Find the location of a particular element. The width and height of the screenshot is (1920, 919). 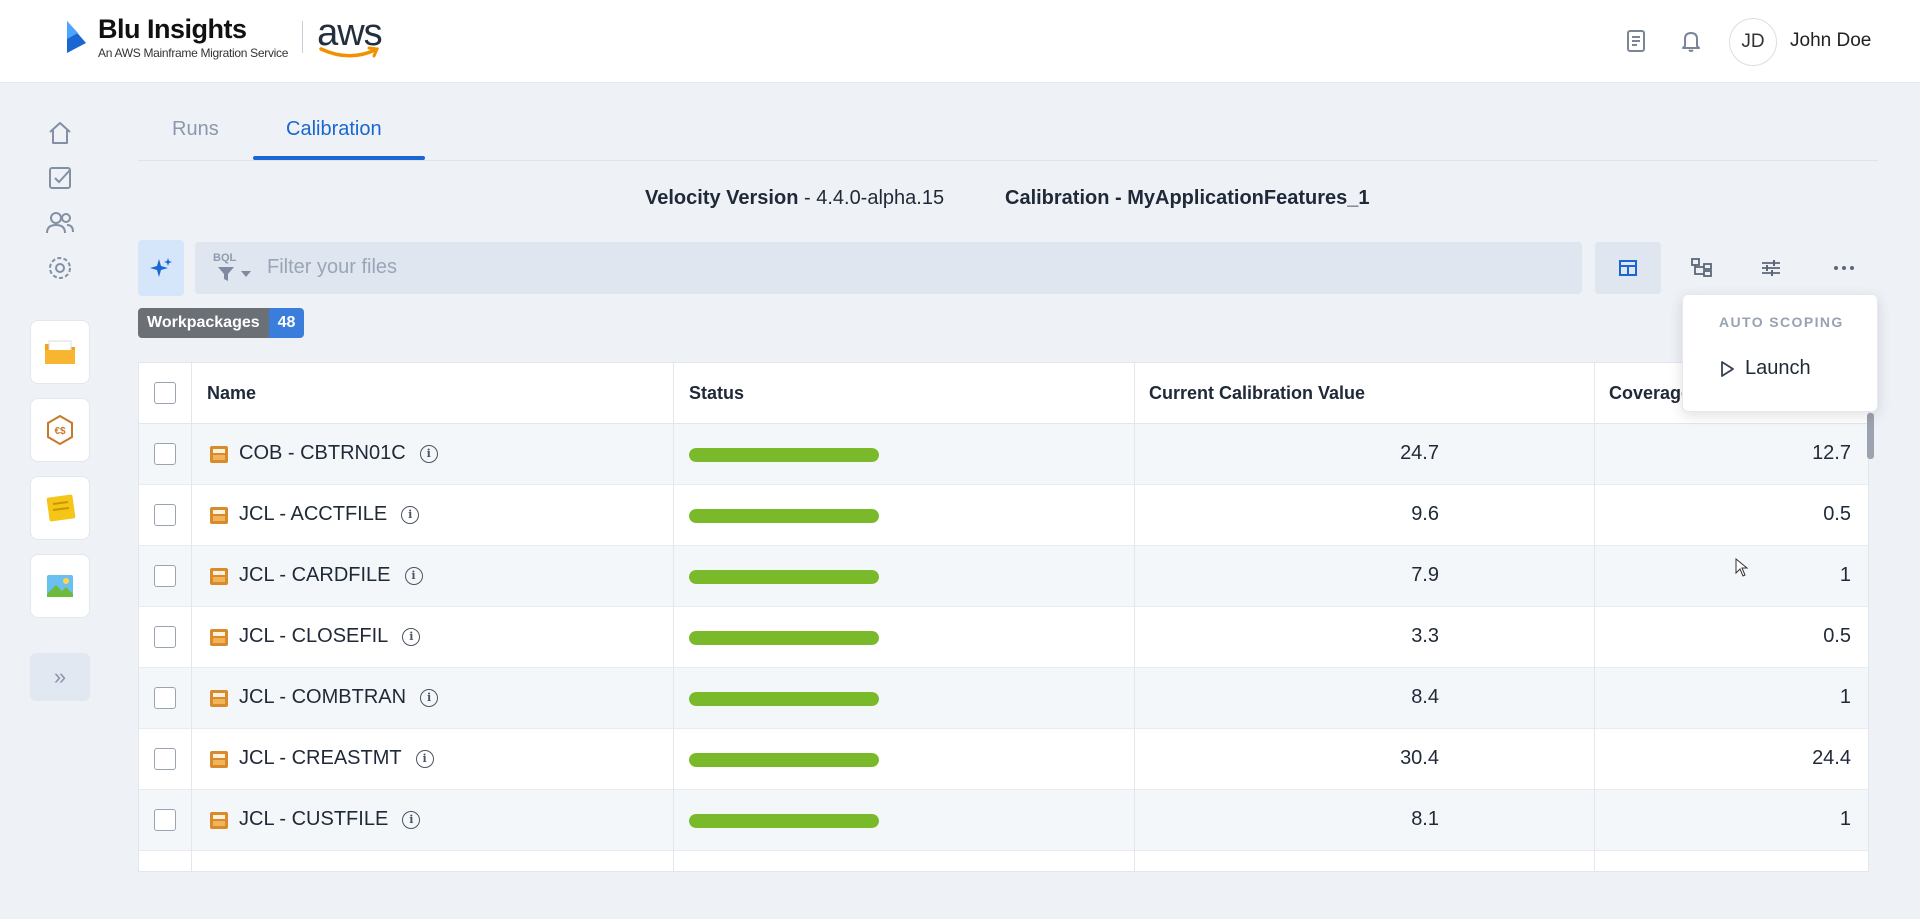

bql-filter-toggle: BQL is located at coordinates (236, 268).